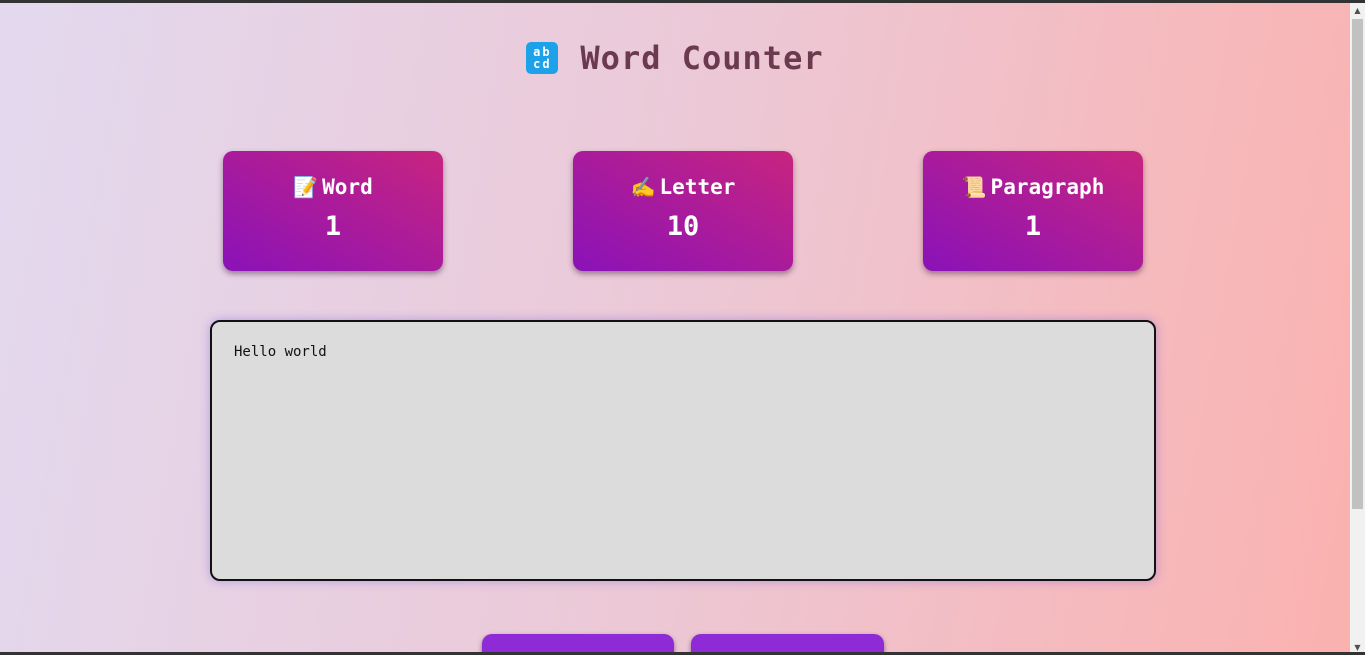 The height and width of the screenshot is (655, 1365). I want to click on word-card-label: Word, so click(347, 187).